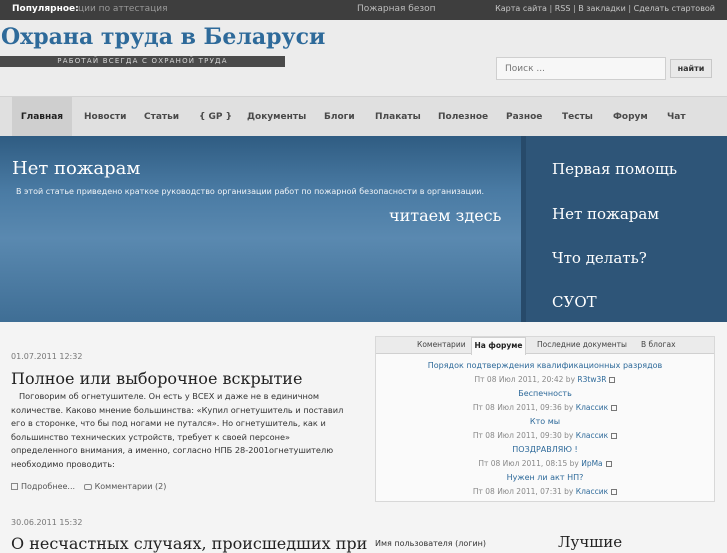 This screenshot has height=553, width=727. I want to click on nav-item-posters: Плакаты, so click(398, 117).